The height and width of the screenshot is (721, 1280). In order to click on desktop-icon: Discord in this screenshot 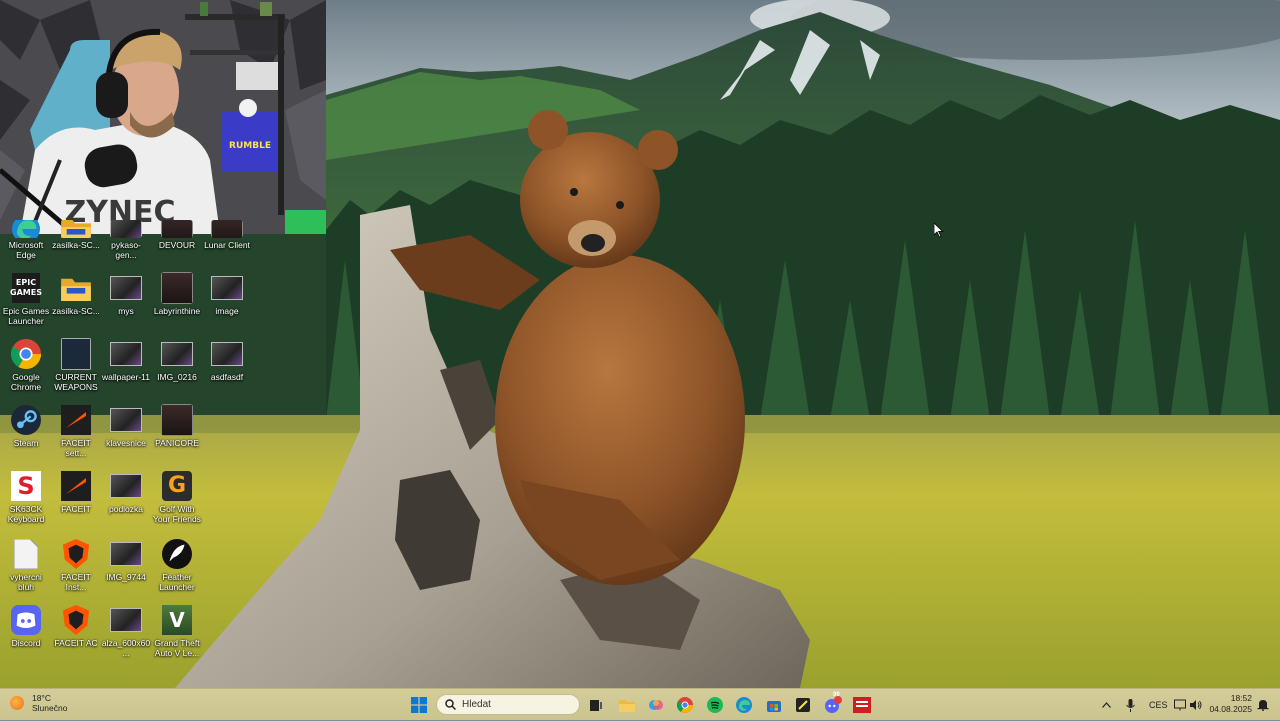, I will do `click(26, 626)`.